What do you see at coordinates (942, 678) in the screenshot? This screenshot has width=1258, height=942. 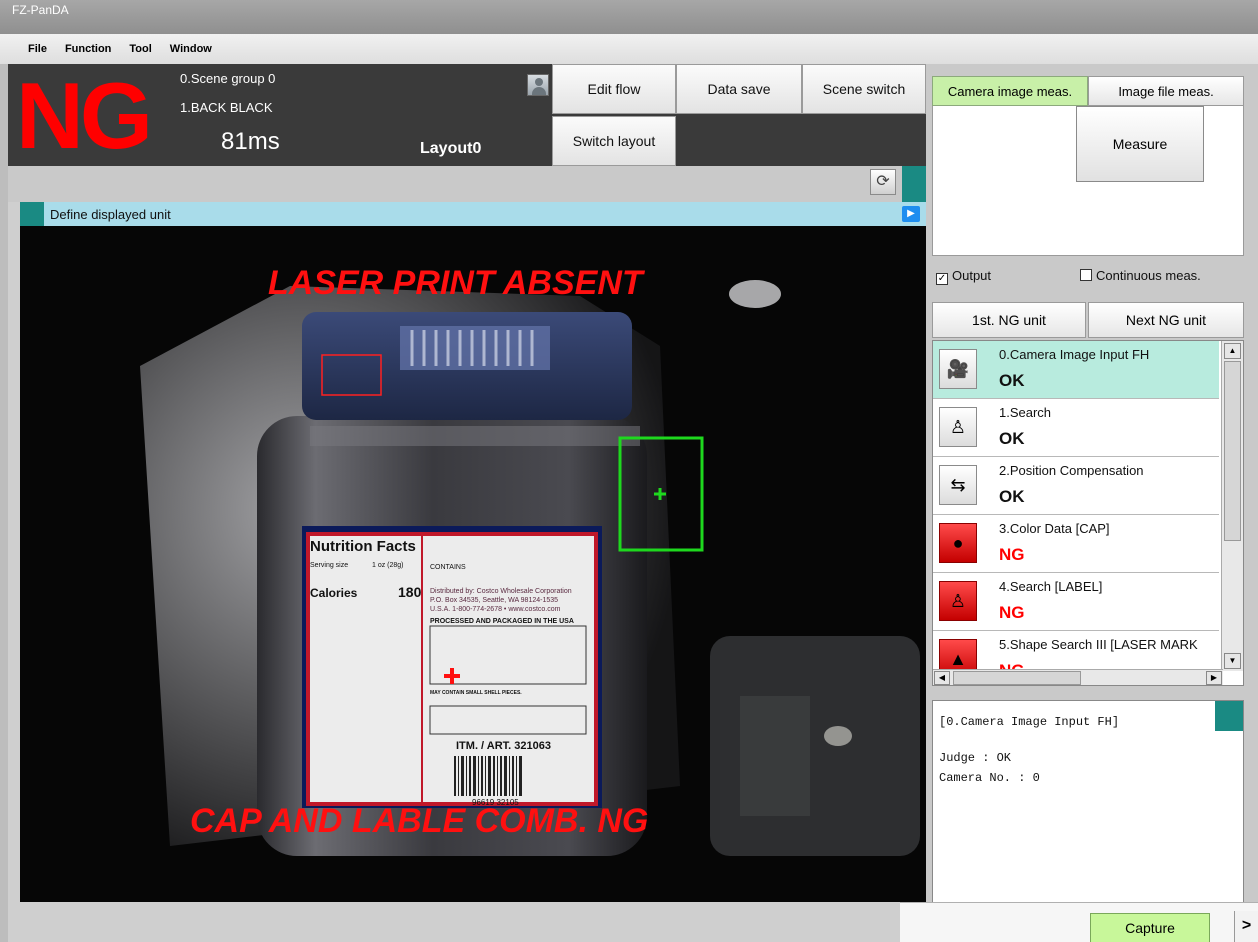 I see `scroll-left-icon: ◀` at bounding box center [942, 678].